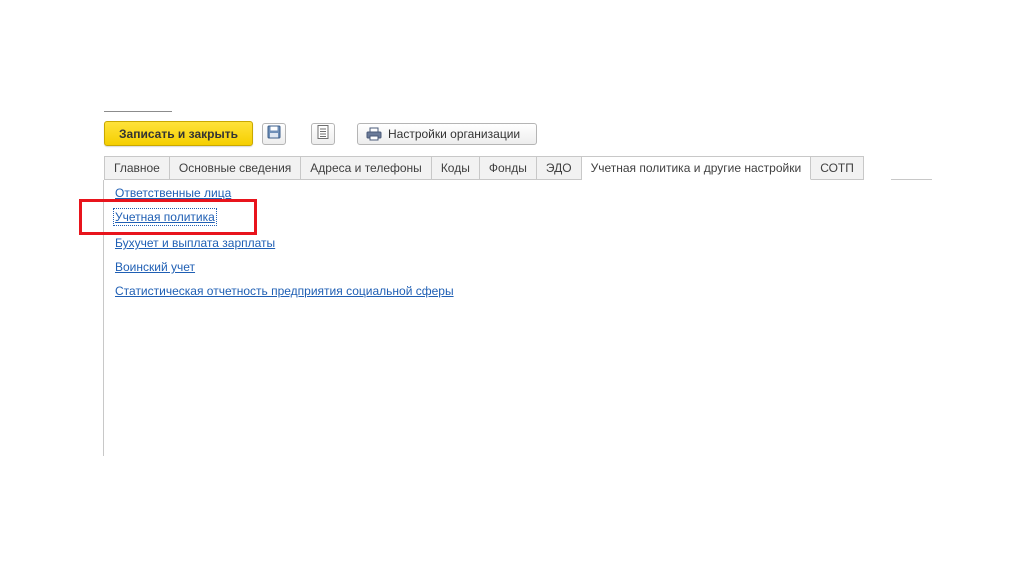  I want to click on organization-settings-label: Настройки организации, so click(454, 134).